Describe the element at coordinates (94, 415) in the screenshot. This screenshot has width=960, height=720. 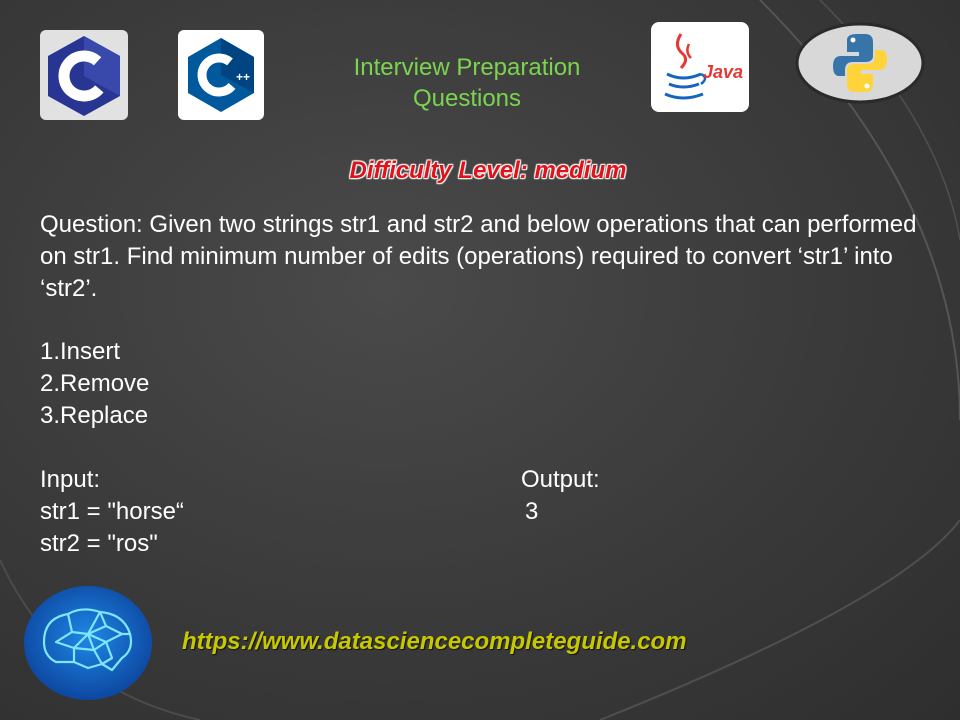
I see `list-item: 3.Replace` at that location.